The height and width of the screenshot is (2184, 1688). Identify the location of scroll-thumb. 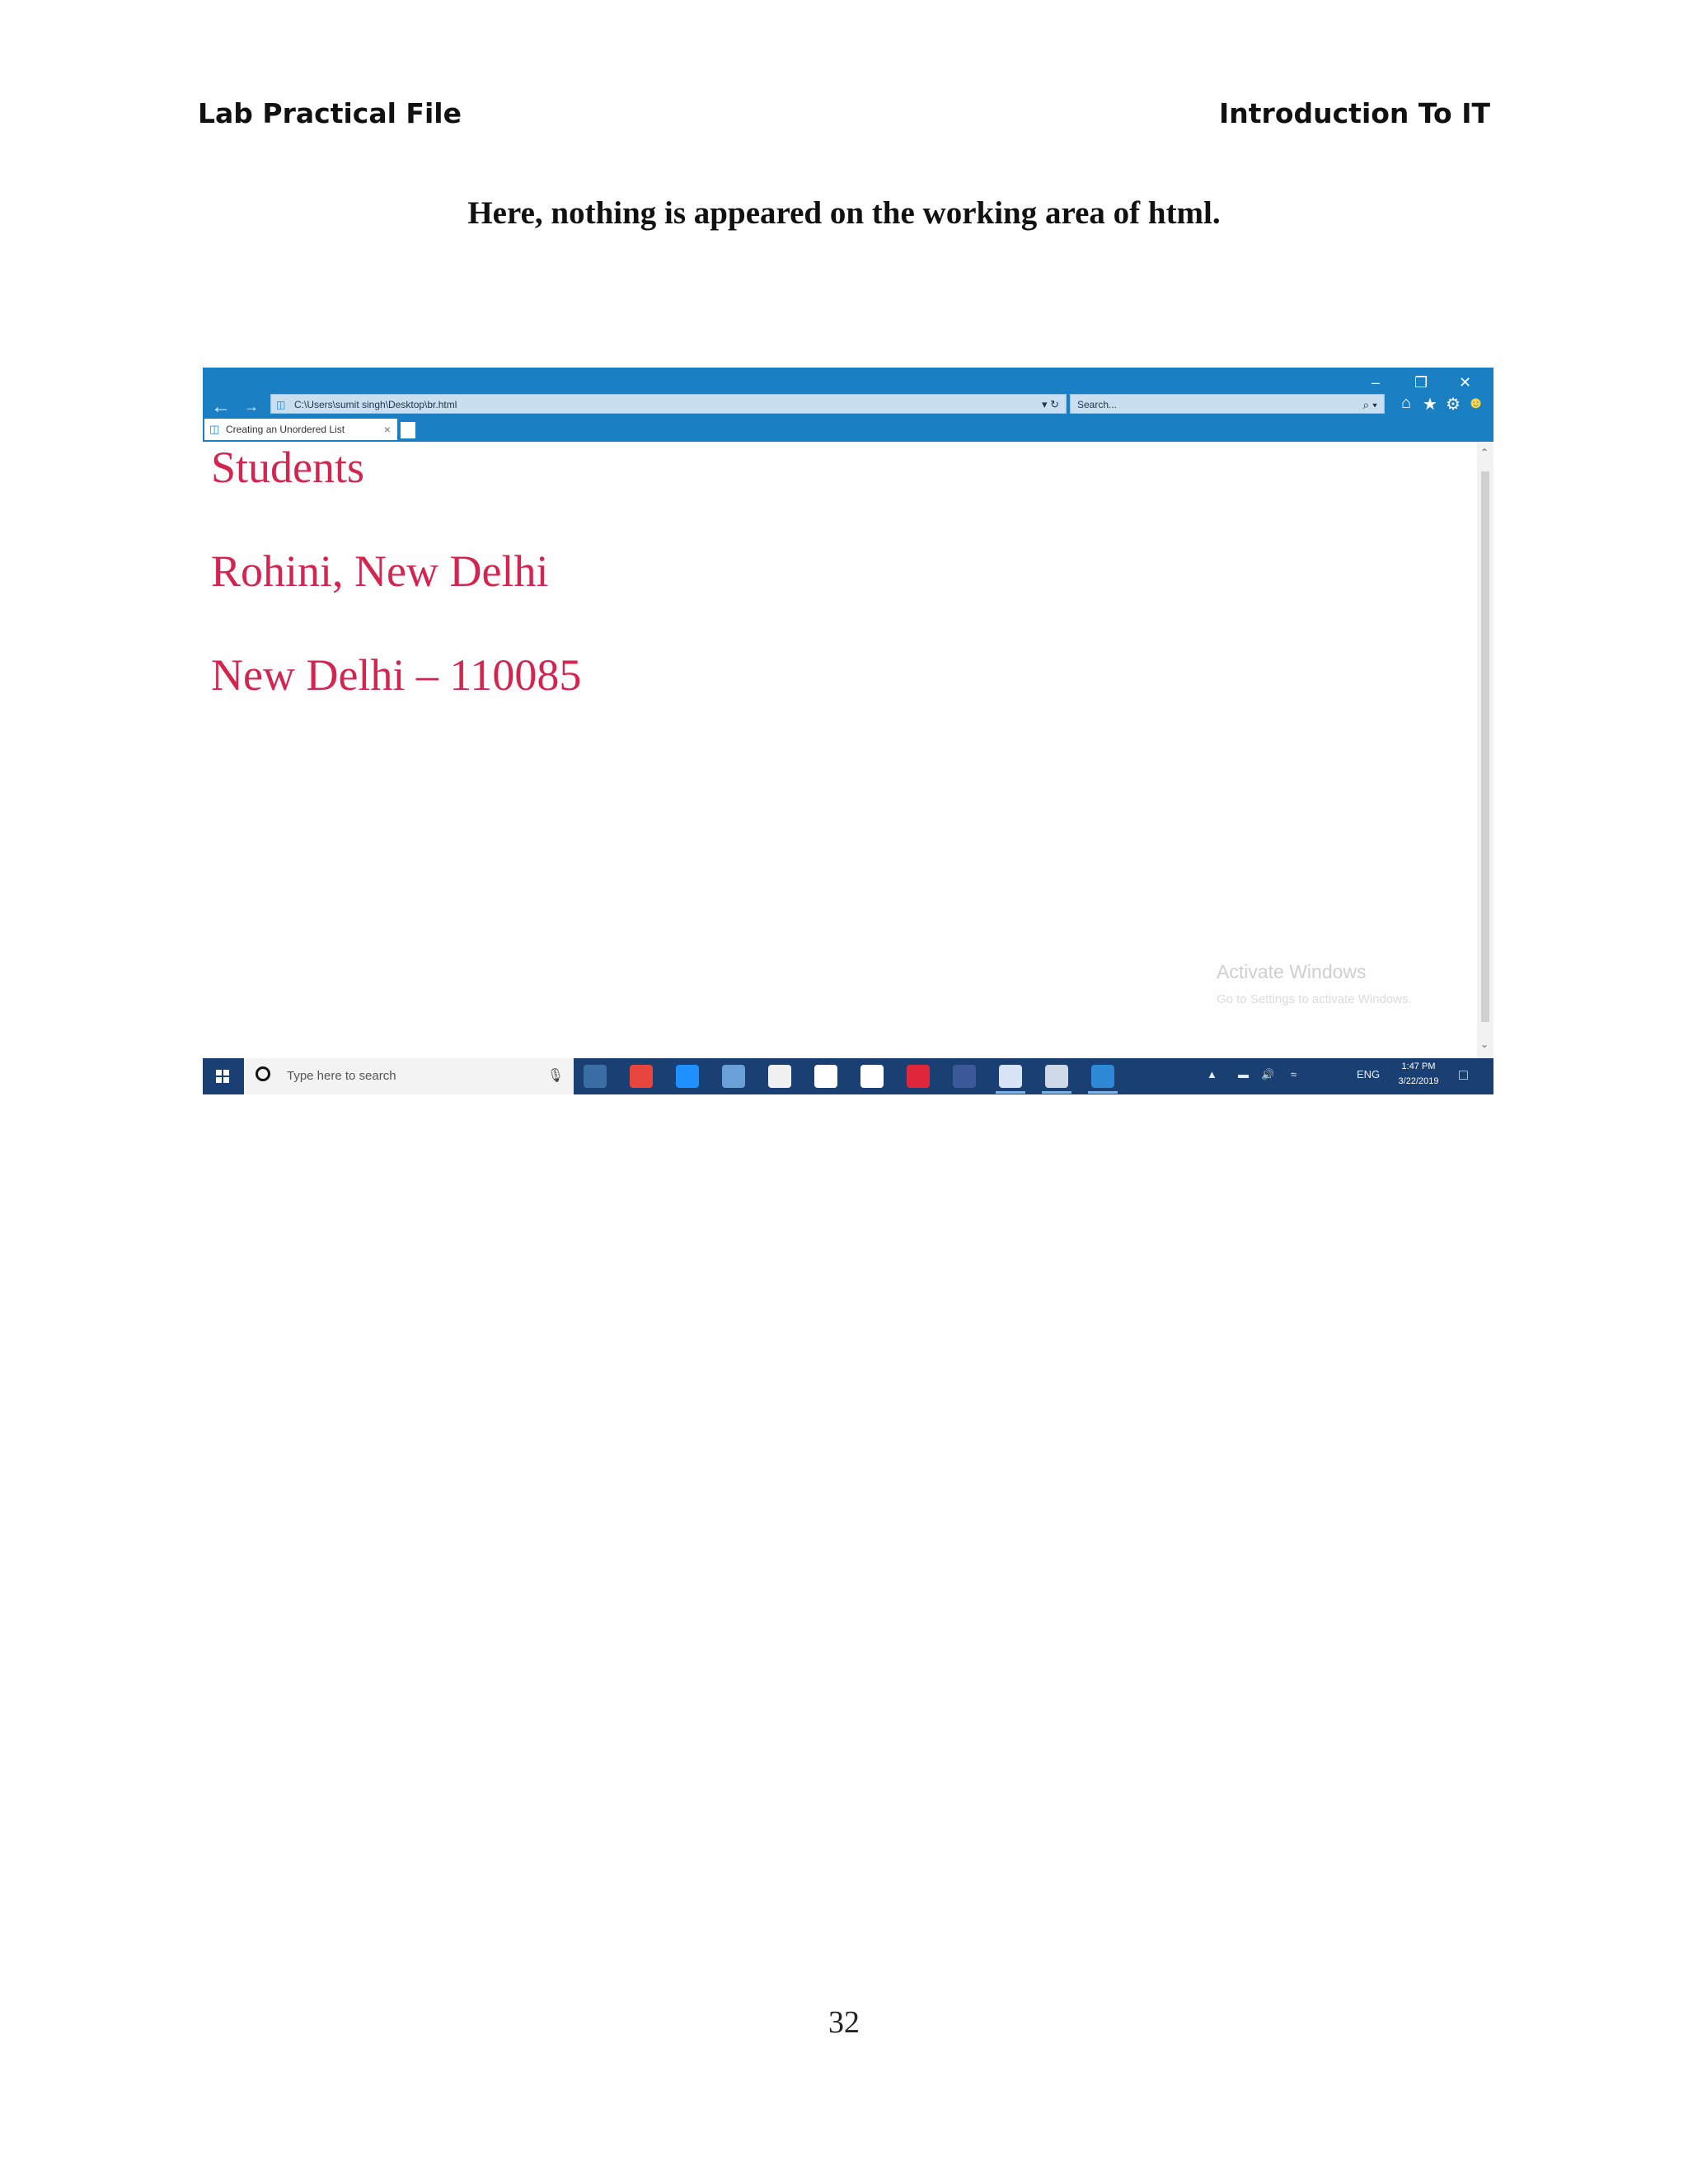
(1485, 746).